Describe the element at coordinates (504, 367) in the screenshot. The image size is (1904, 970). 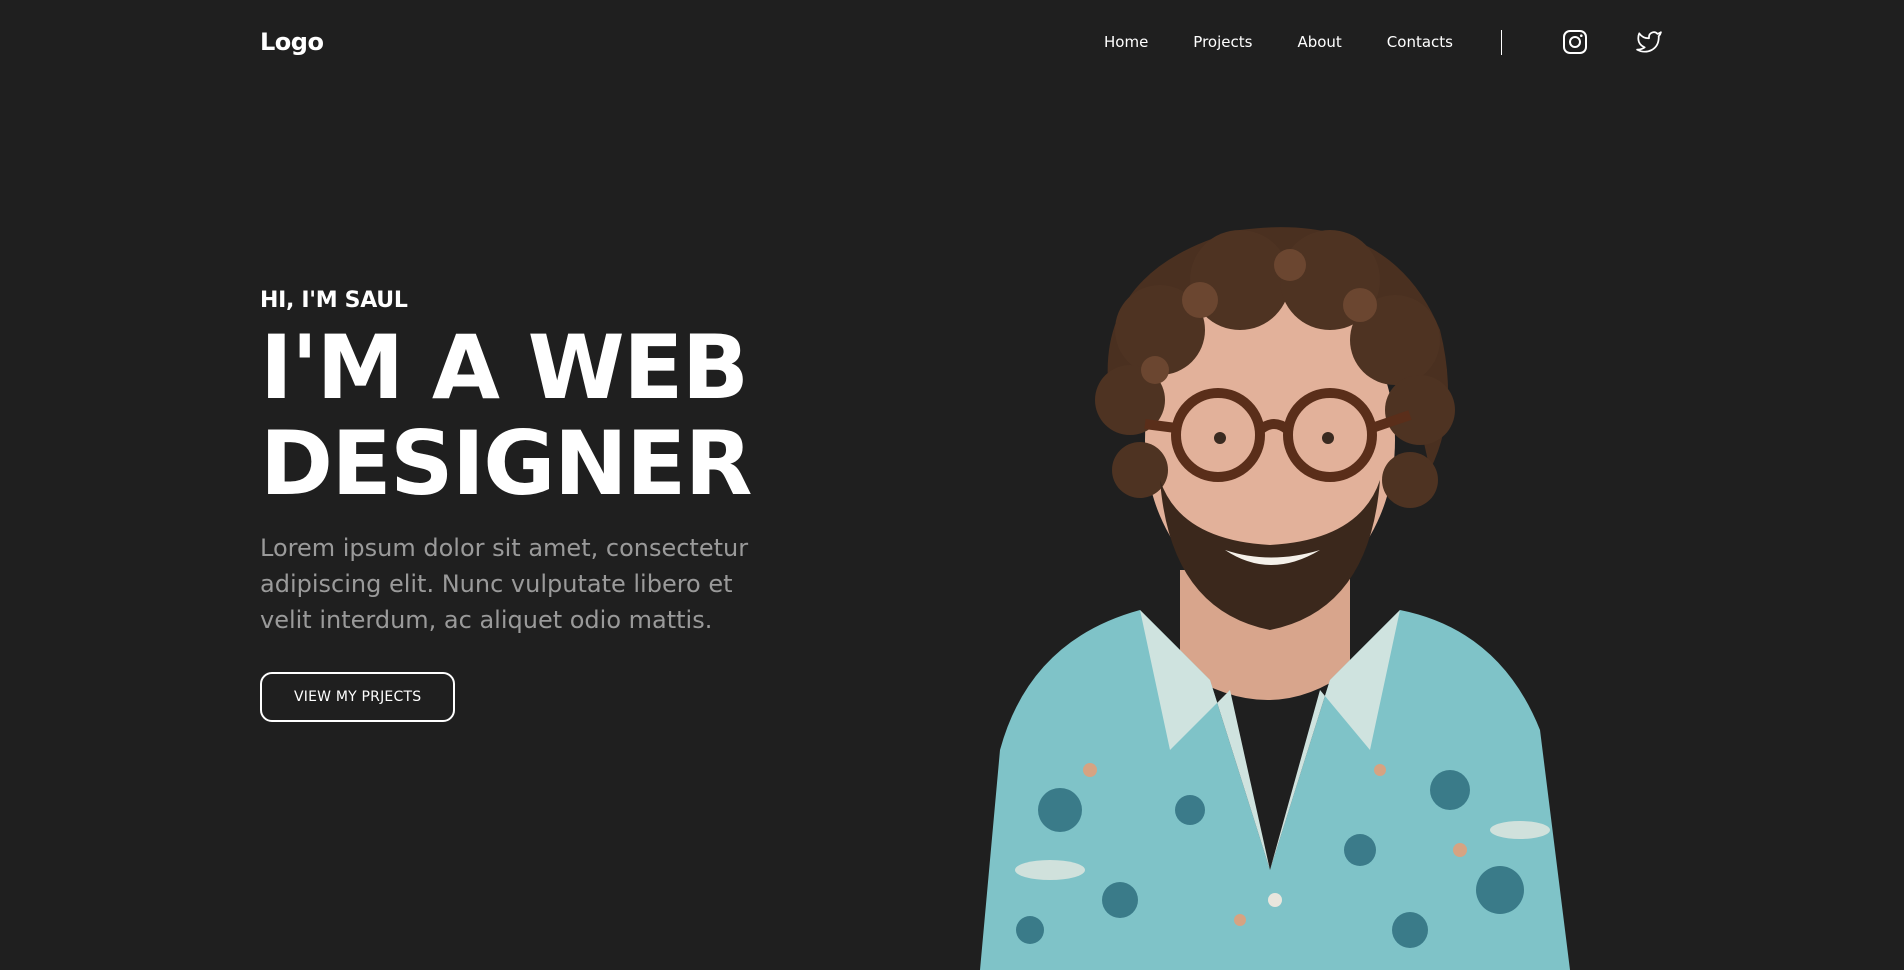
I see `hero-headline-line-1: I'M A WEB` at that location.